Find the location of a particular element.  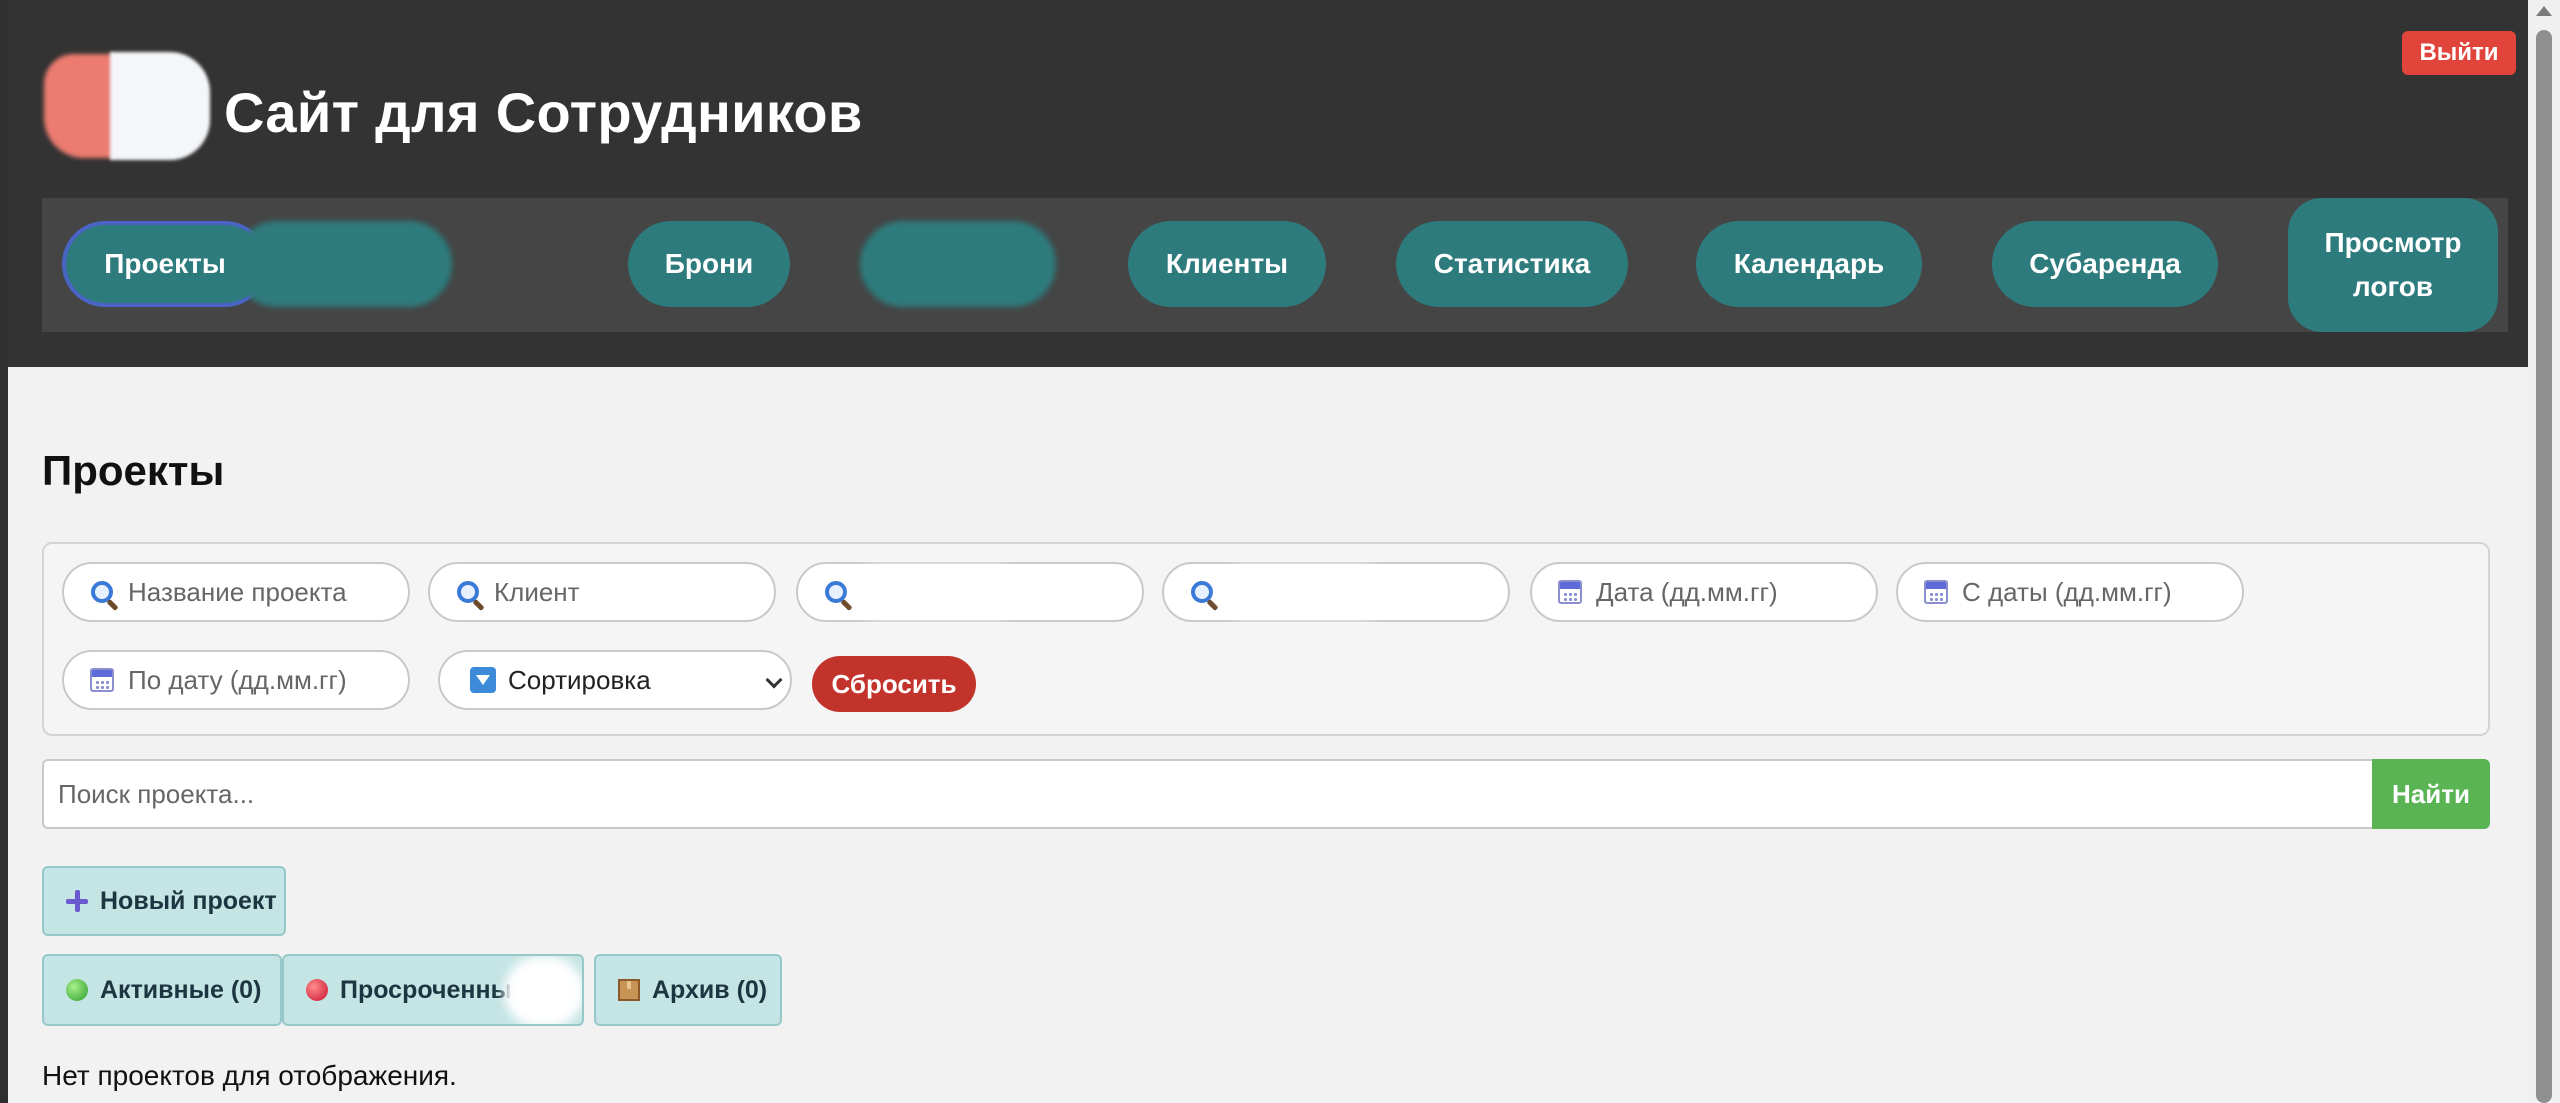

nav-statistics: Статистика is located at coordinates (1512, 264).